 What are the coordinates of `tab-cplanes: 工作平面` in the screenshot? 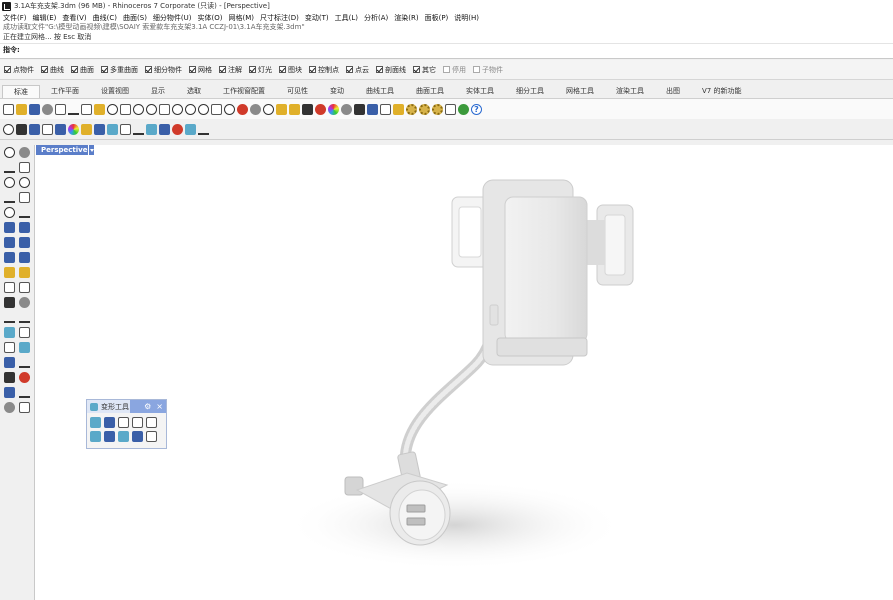 It's located at (65, 91).